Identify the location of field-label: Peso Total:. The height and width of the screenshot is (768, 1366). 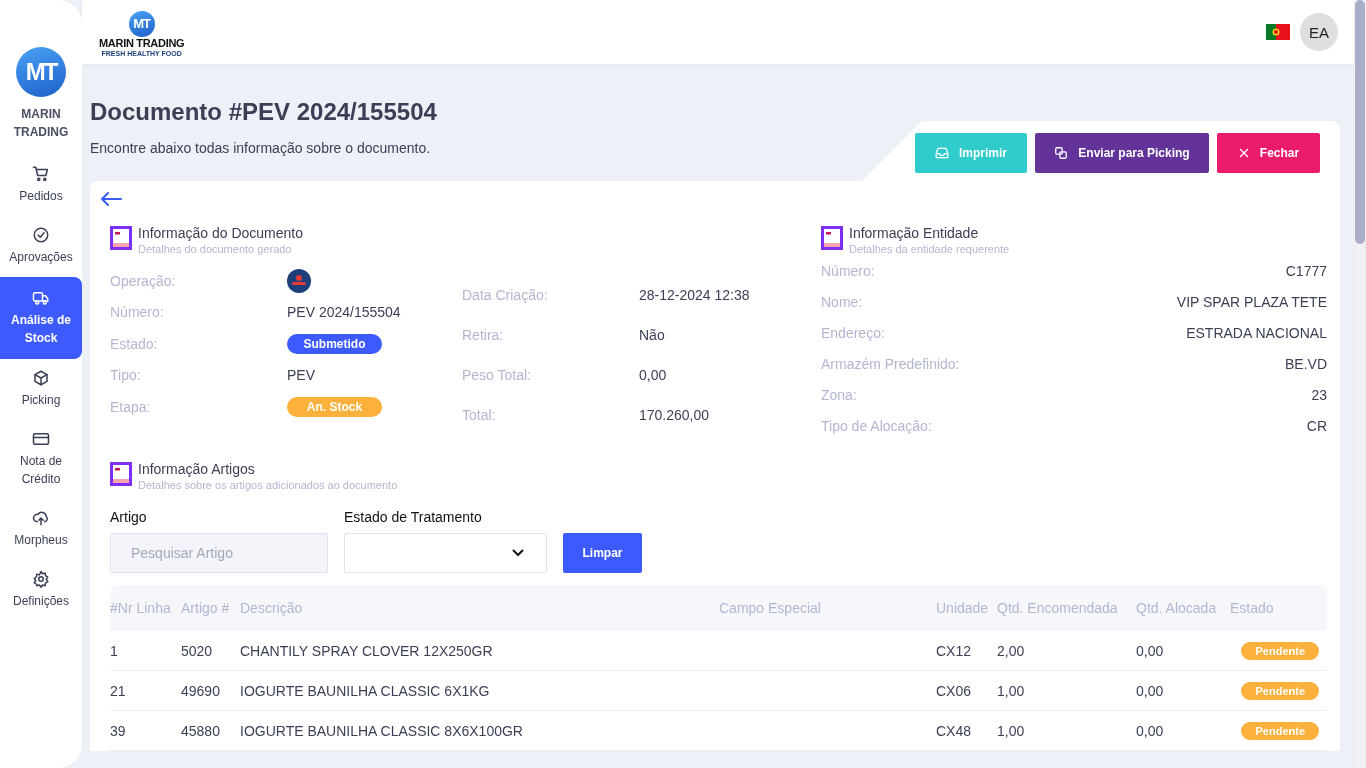
(497, 375).